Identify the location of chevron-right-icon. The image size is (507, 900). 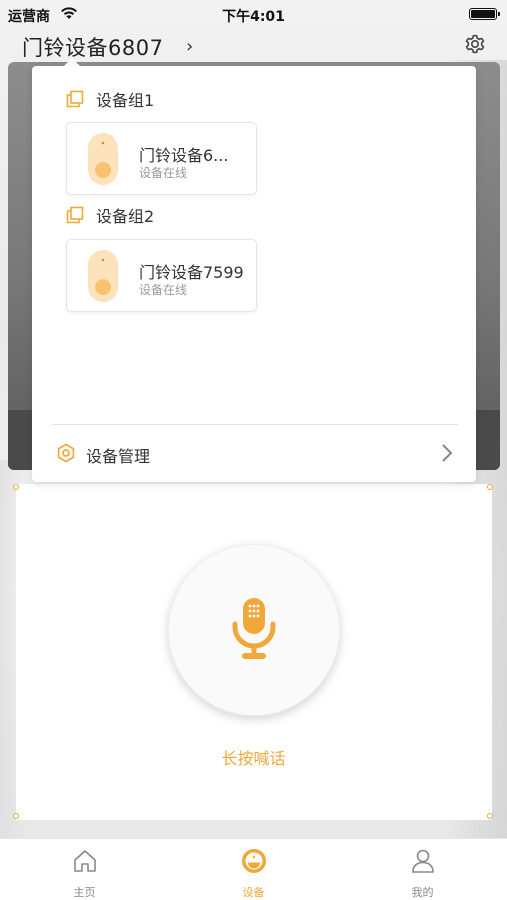
(447, 453).